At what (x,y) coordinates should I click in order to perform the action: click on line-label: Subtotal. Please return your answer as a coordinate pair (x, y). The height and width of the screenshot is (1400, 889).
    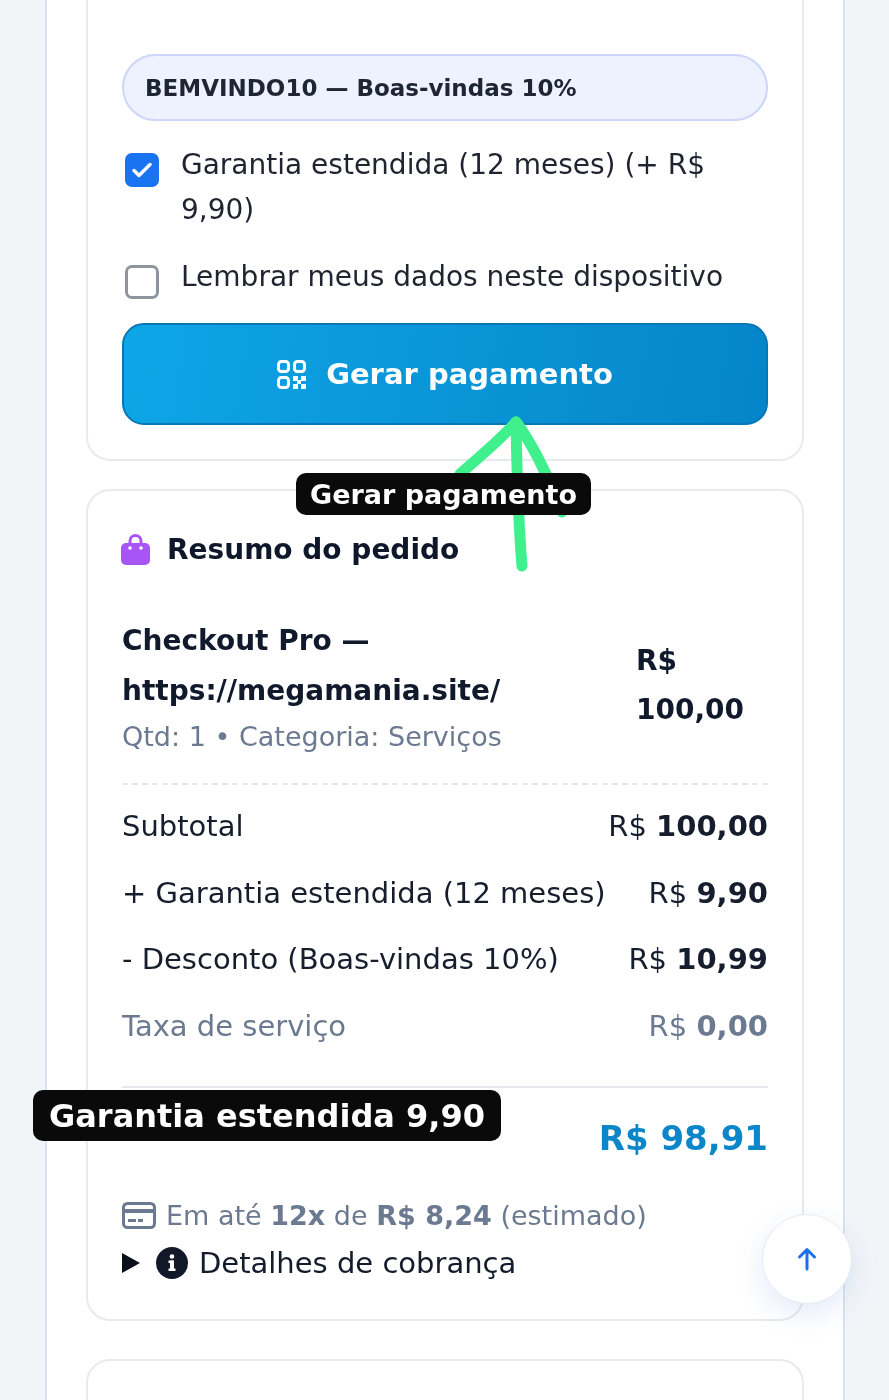
    Looking at the image, I should click on (183, 826).